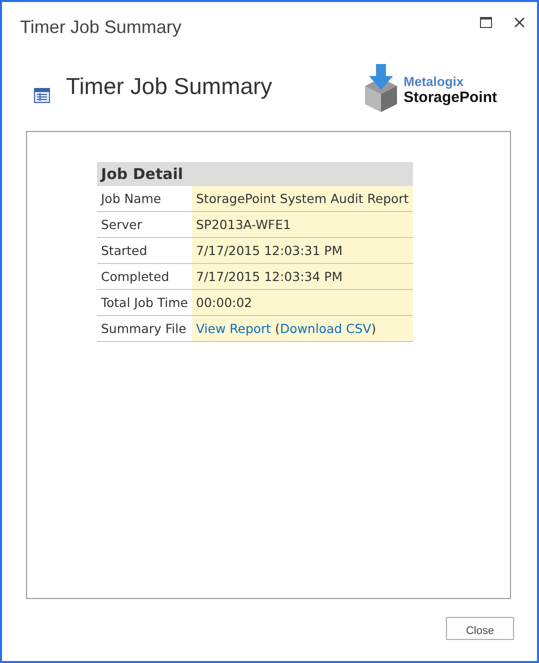  Describe the element at coordinates (434, 81) in the screenshot. I see `logo-brand: Metalogix` at that location.